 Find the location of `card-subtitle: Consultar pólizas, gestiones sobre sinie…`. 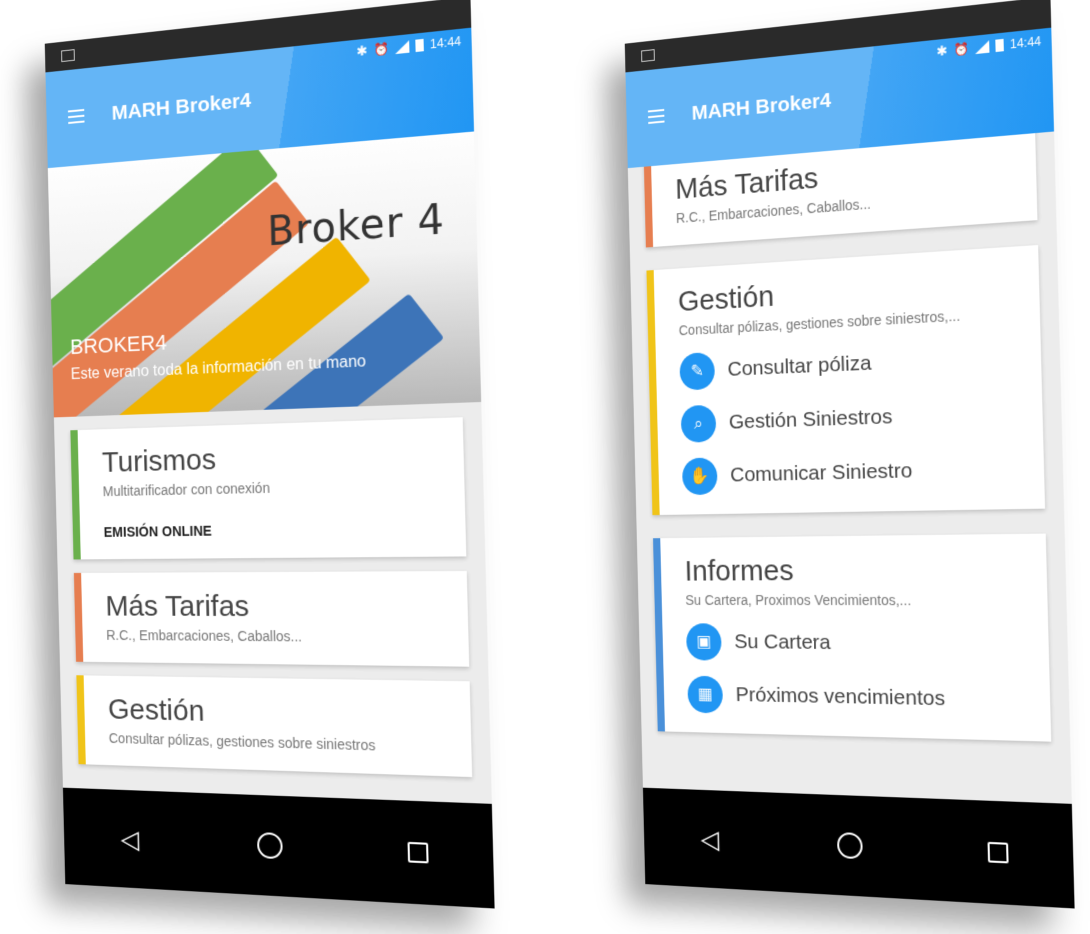

card-subtitle: Consultar pólizas, gestiones sobre sinie… is located at coordinates (242, 742).